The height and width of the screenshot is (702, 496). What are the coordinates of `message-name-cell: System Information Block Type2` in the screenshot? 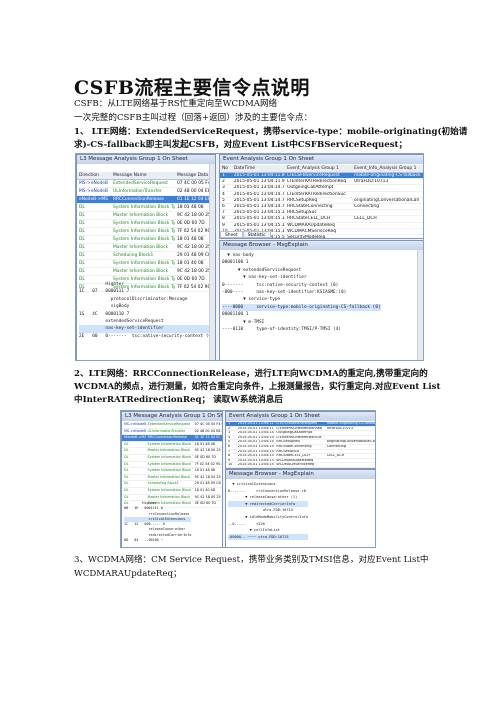 It's located at (144, 231).